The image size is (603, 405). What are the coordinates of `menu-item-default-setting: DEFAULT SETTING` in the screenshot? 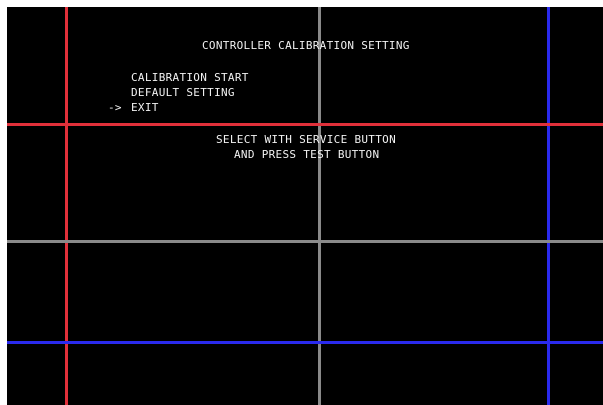 It's located at (183, 92).